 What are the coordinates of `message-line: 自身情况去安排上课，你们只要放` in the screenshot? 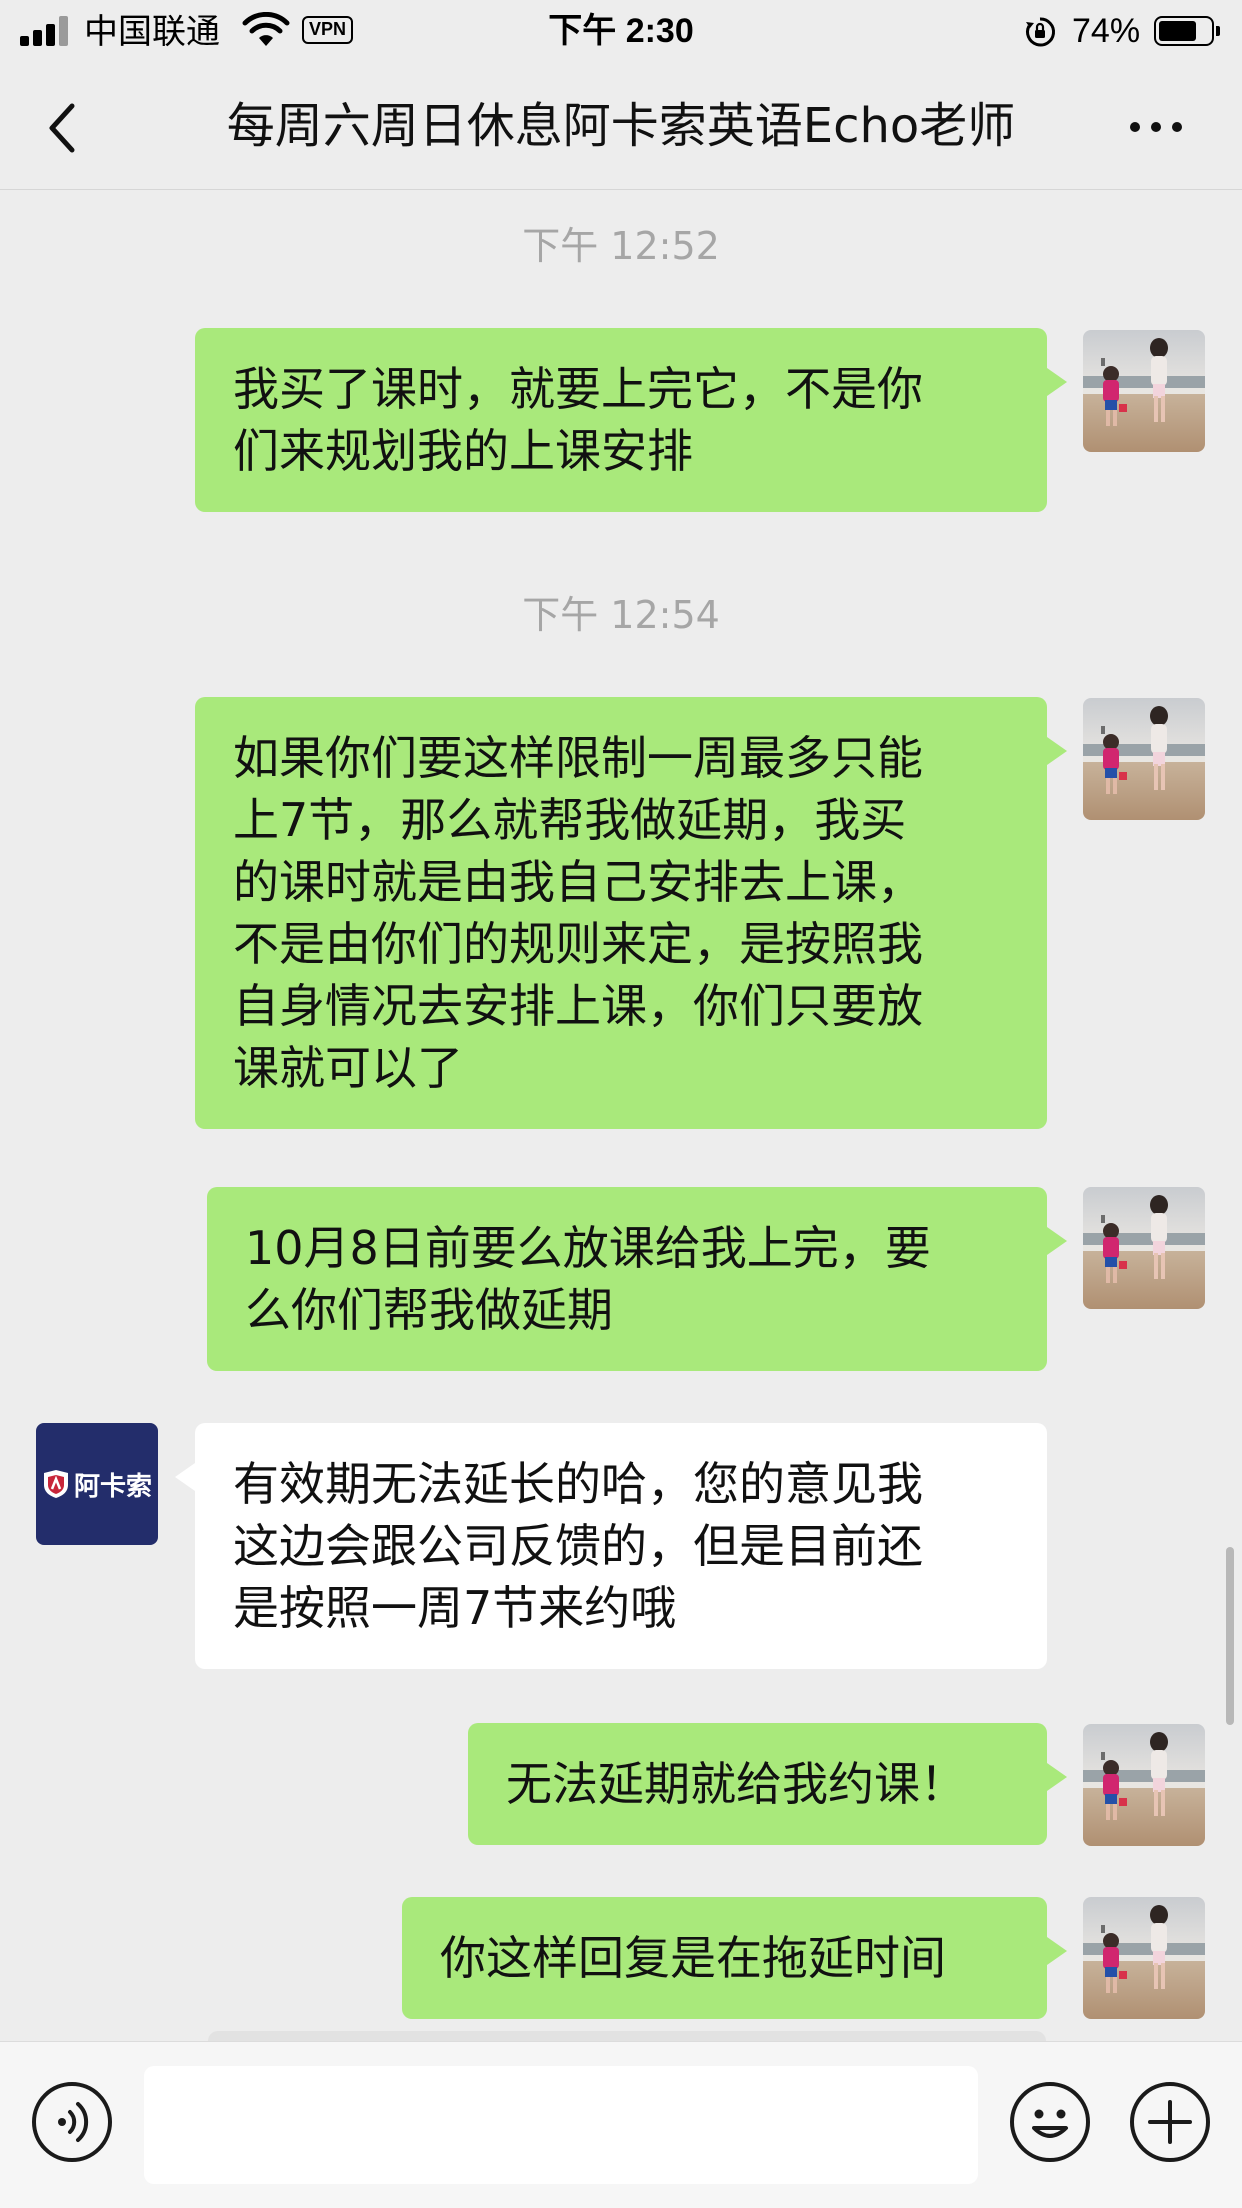 It's located at (578, 1006).